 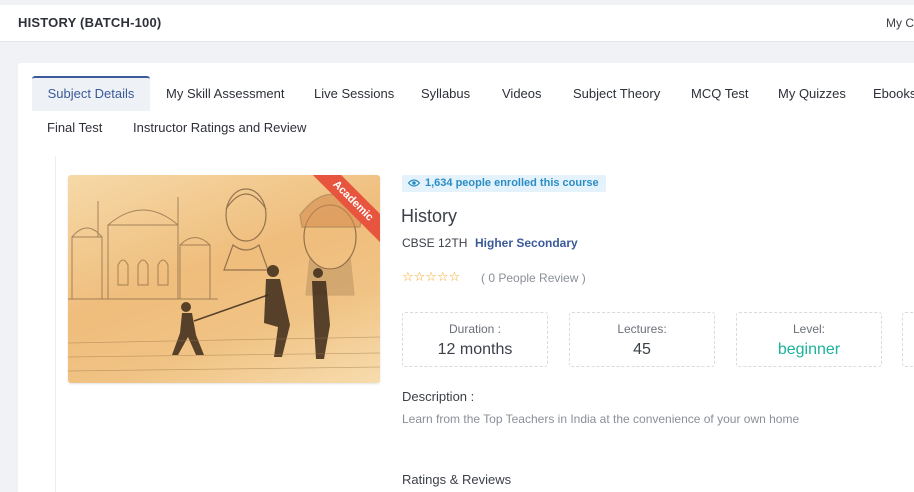 I want to click on my-courses-link: My C, so click(x=900, y=23).